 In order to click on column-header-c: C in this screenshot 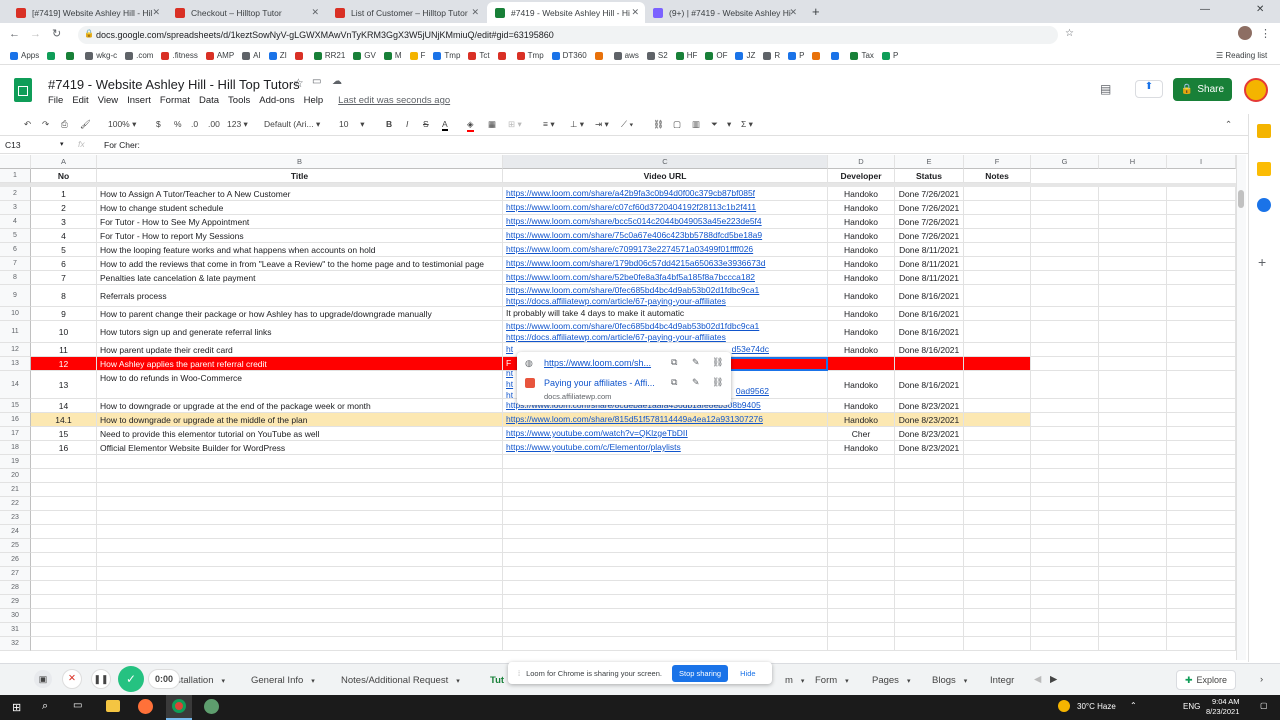, I will do `click(665, 162)`.